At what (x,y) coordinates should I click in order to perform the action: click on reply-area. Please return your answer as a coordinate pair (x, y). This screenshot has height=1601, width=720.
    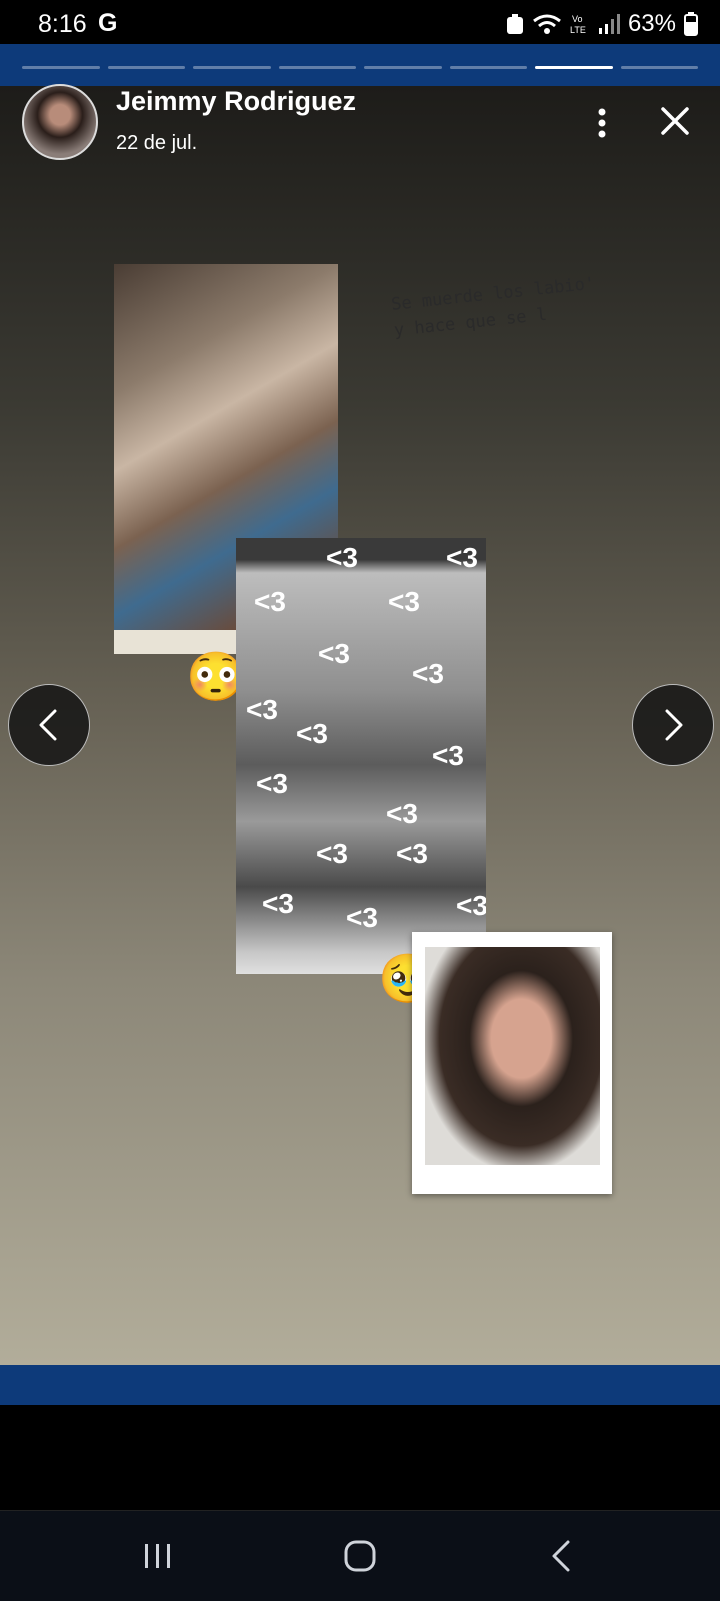
    Looking at the image, I should click on (360, 1457).